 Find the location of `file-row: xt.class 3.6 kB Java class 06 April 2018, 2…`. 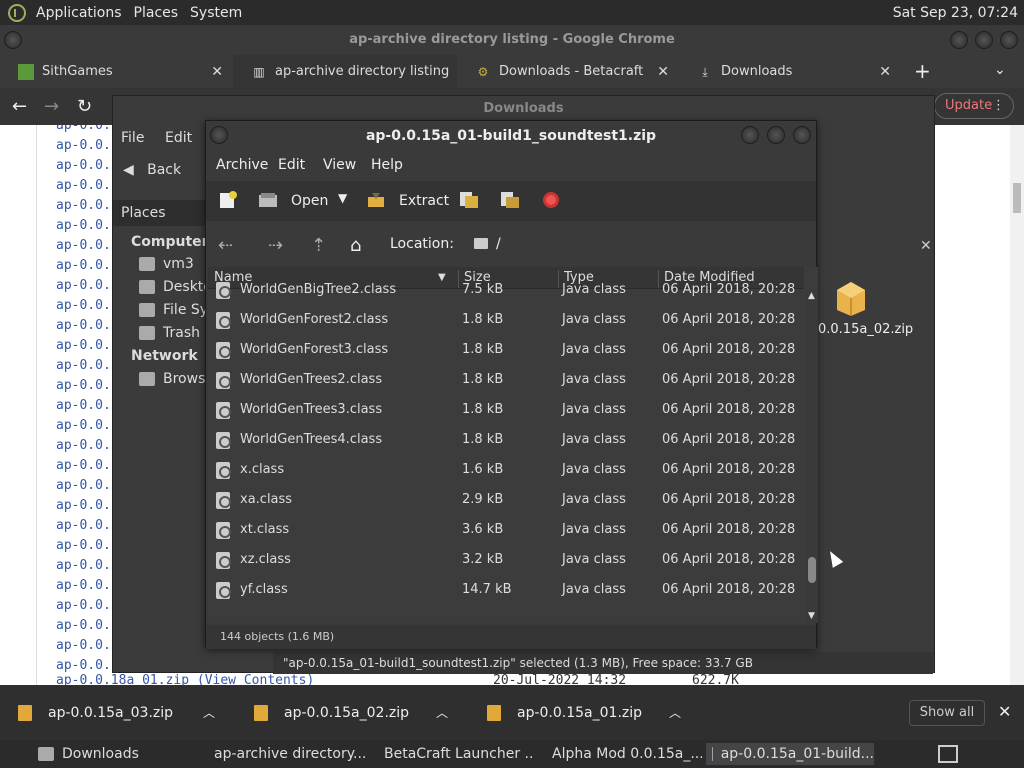

file-row: xt.class 3.6 kB Java class 06 April 2018, 2… is located at coordinates (506, 530).